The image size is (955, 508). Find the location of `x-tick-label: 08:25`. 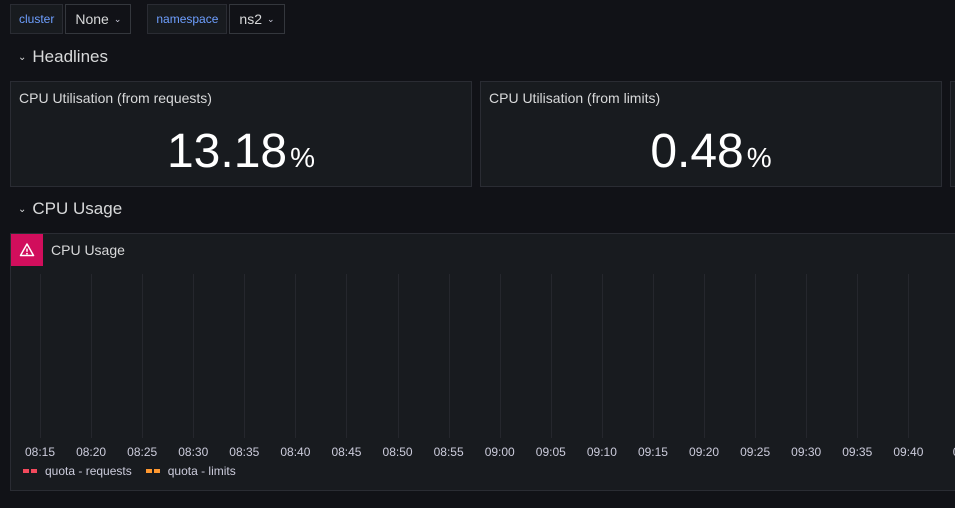

x-tick-label: 08:25 is located at coordinates (142, 452).